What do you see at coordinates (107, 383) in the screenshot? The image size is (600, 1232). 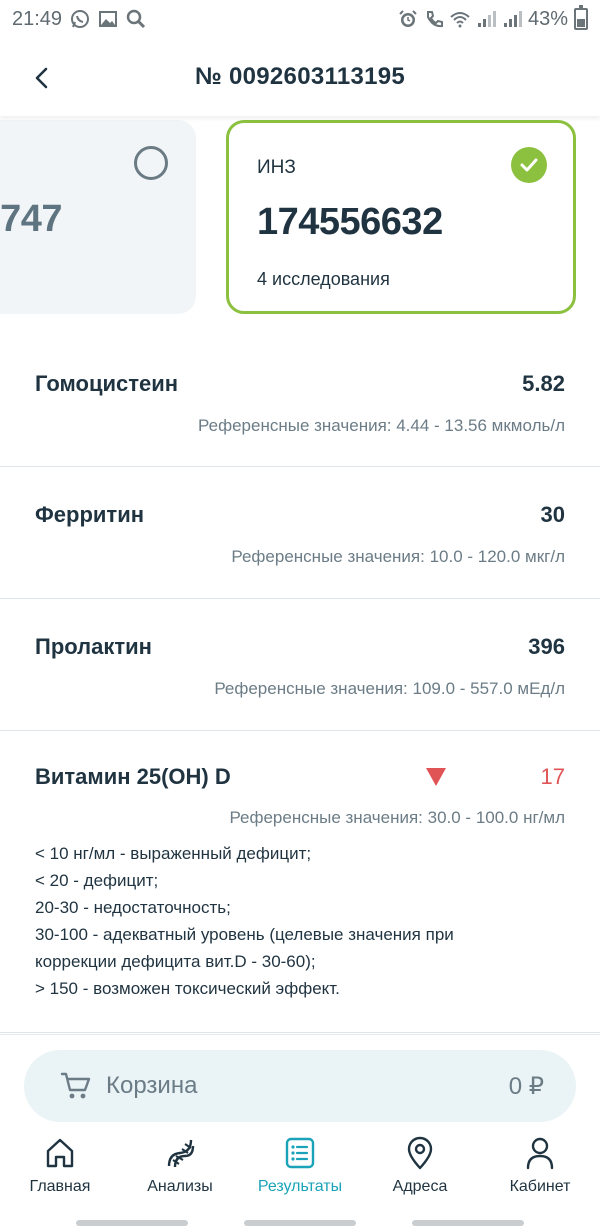 I see `result-name: Гомоцистеин` at bounding box center [107, 383].